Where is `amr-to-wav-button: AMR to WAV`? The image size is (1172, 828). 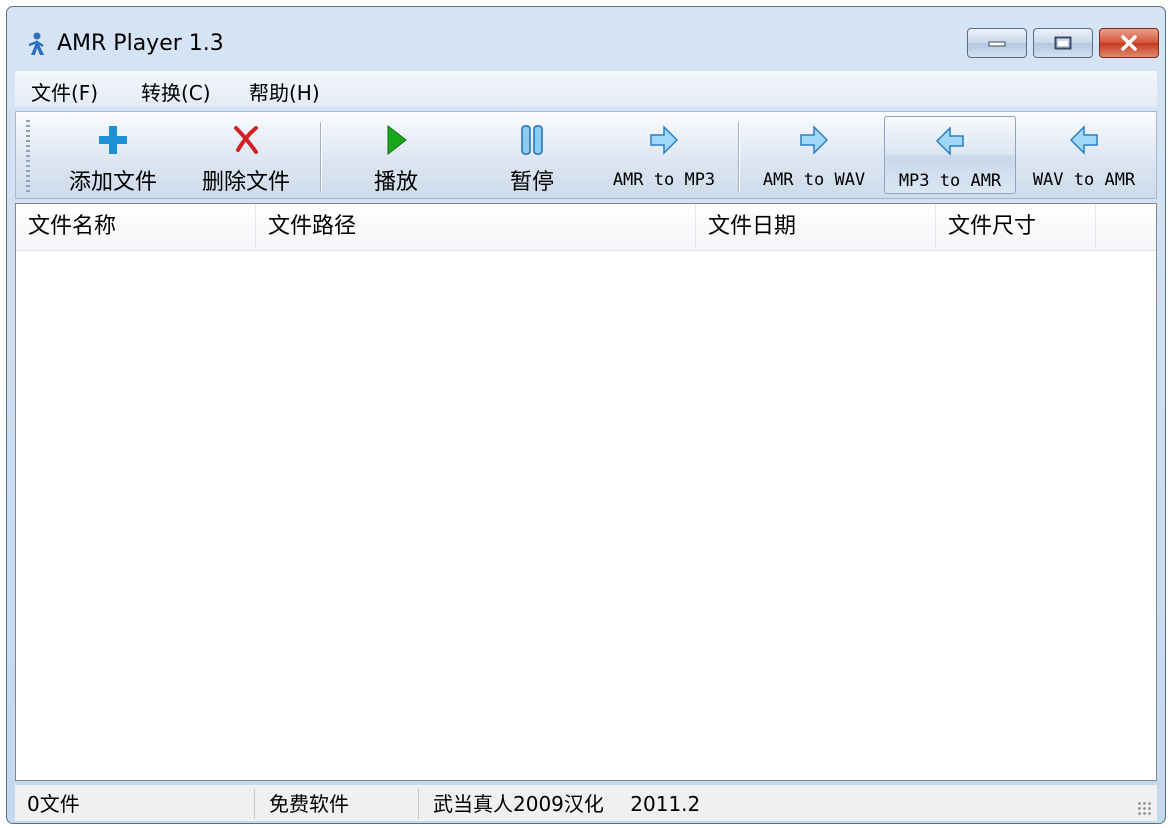
amr-to-wav-button: AMR to WAV is located at coordinates (814, 155).